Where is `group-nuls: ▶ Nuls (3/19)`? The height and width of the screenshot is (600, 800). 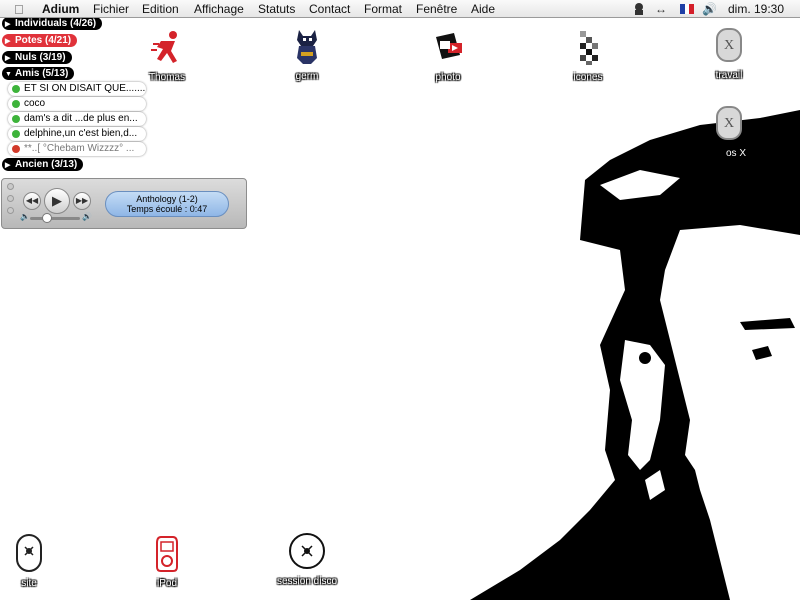
group-nuls: ▶ Nuls (3/19) is located at coordinates (37, 57).